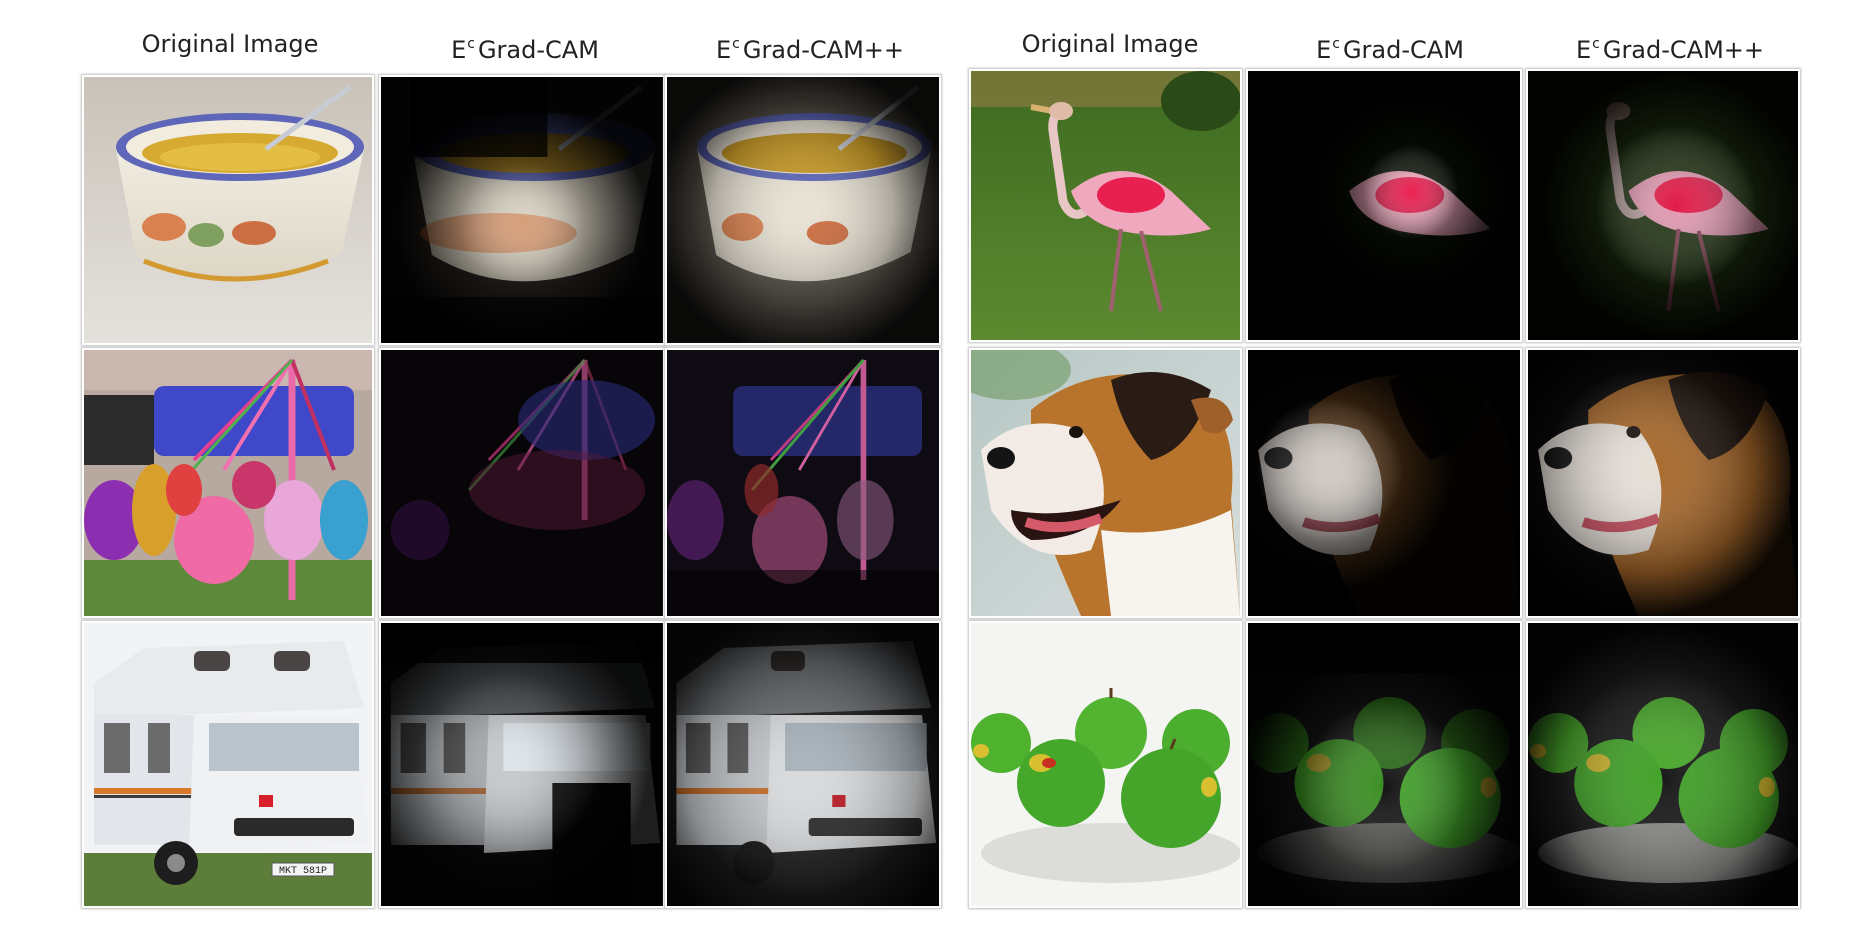 The image size is (1856, 944). Describe the element at coordinates (522, 764) in the screenshot. I see `image-camper-van-ec-gradcam` at that location.